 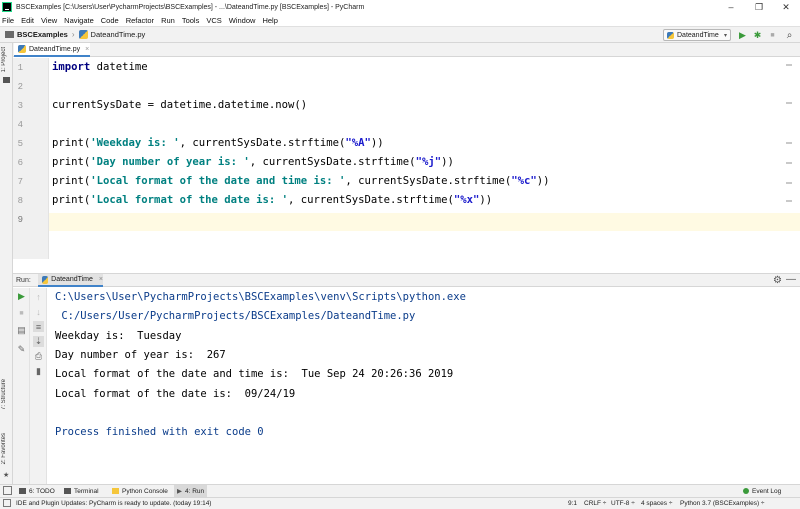 I want to click on menu-refactor: Refactor, so click(x=140, y=20).